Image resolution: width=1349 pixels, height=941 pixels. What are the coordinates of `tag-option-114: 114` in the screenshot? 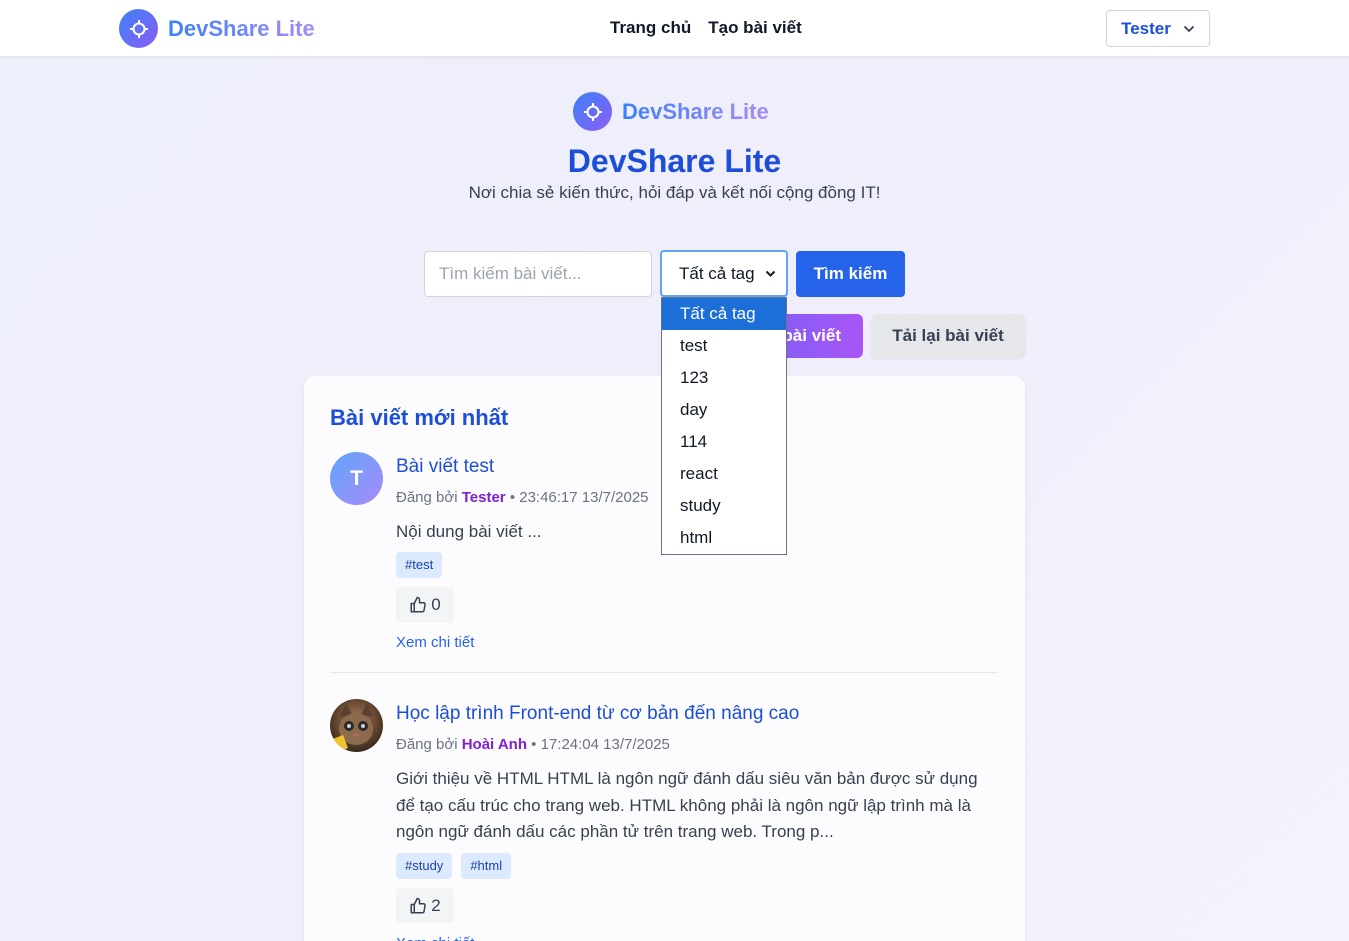 It's located at (724, 442).